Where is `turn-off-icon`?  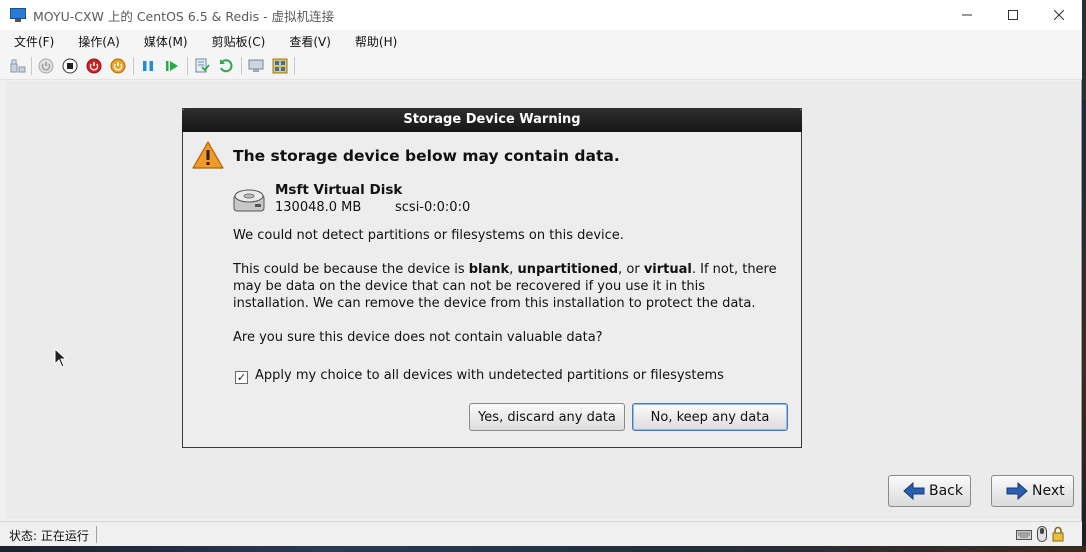 turn-off-icon is located at coordinates (70, 66).